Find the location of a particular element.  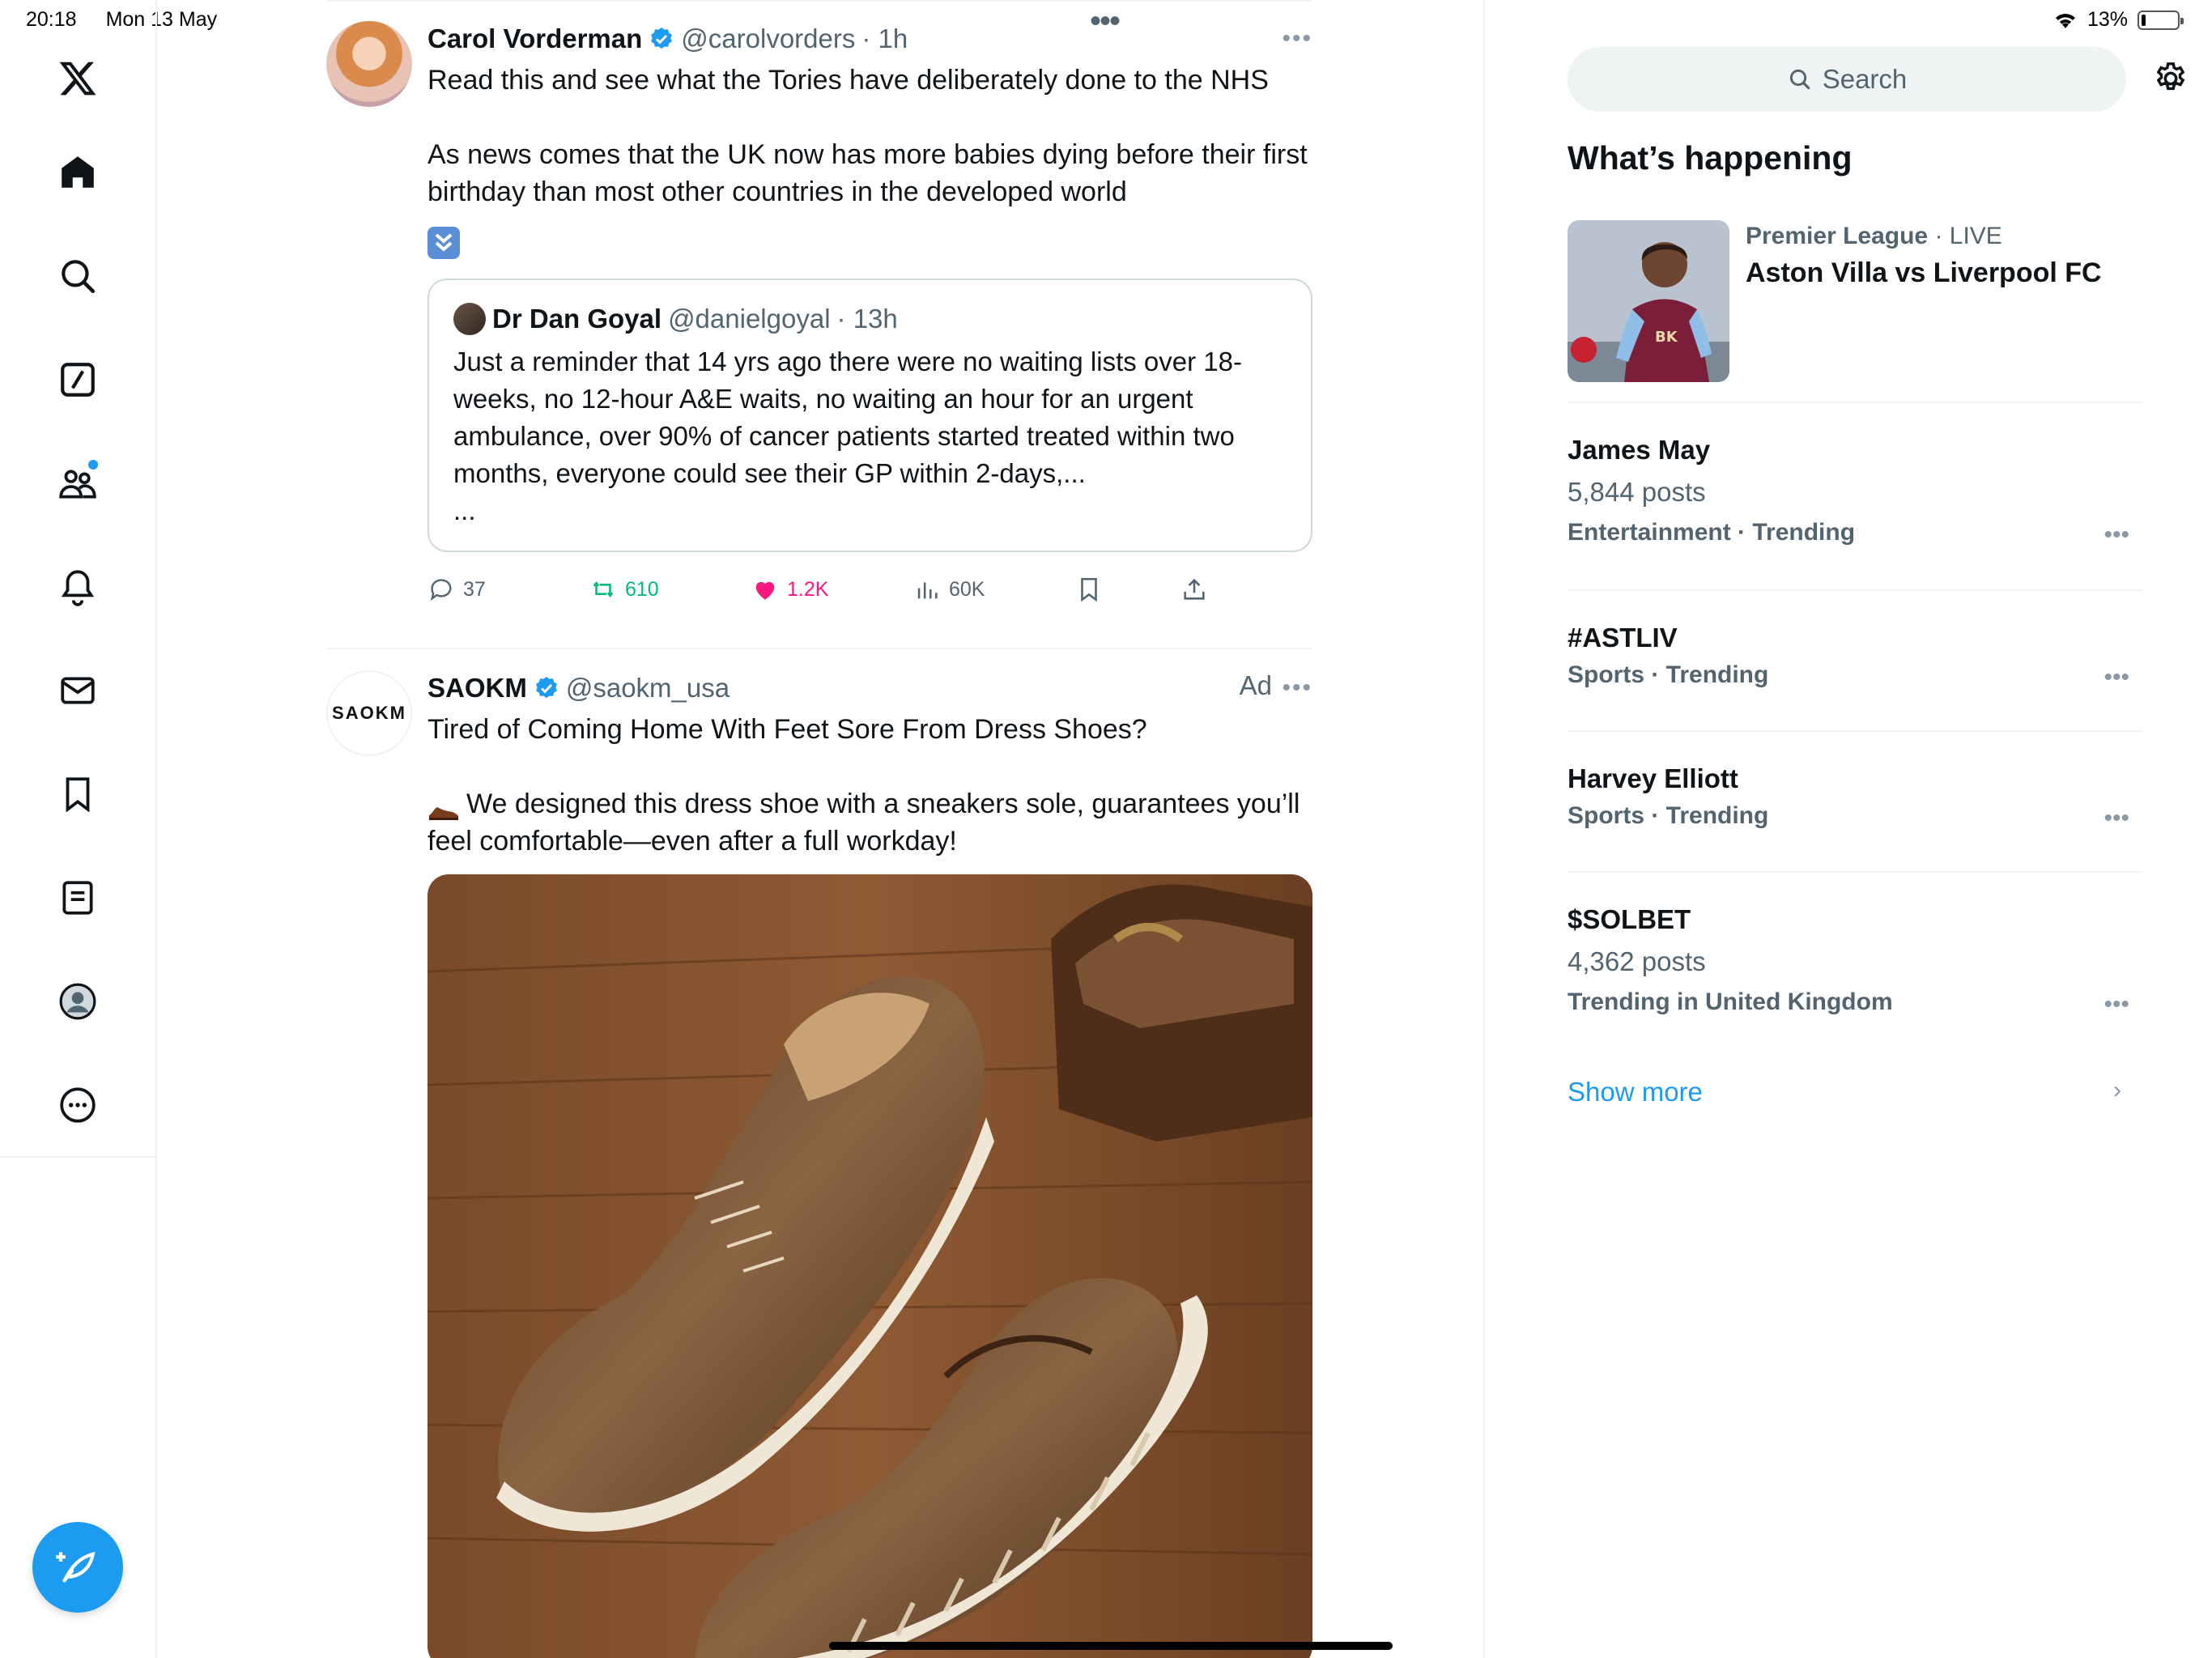

tweet-header: SAOKM @saokm_usa ••• is located at coordinates (870, 688).